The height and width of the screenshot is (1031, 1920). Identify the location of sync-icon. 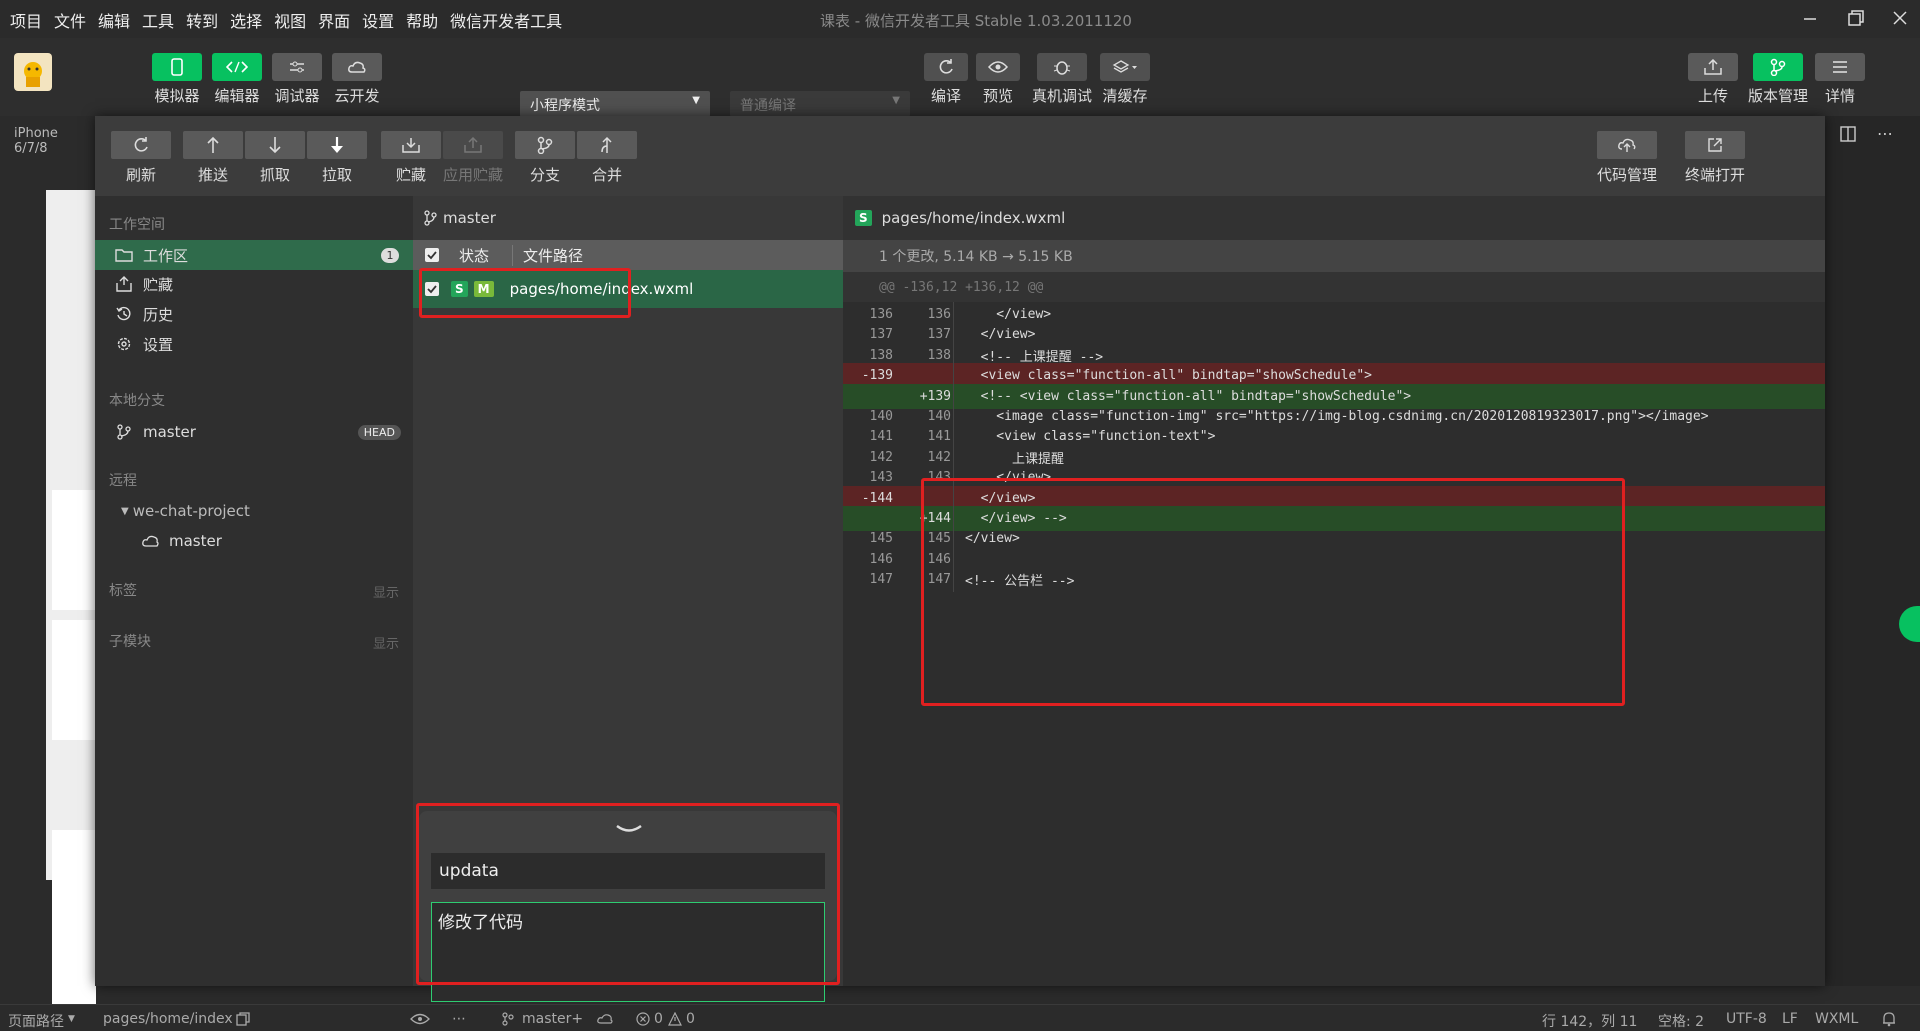
(605, 1019).